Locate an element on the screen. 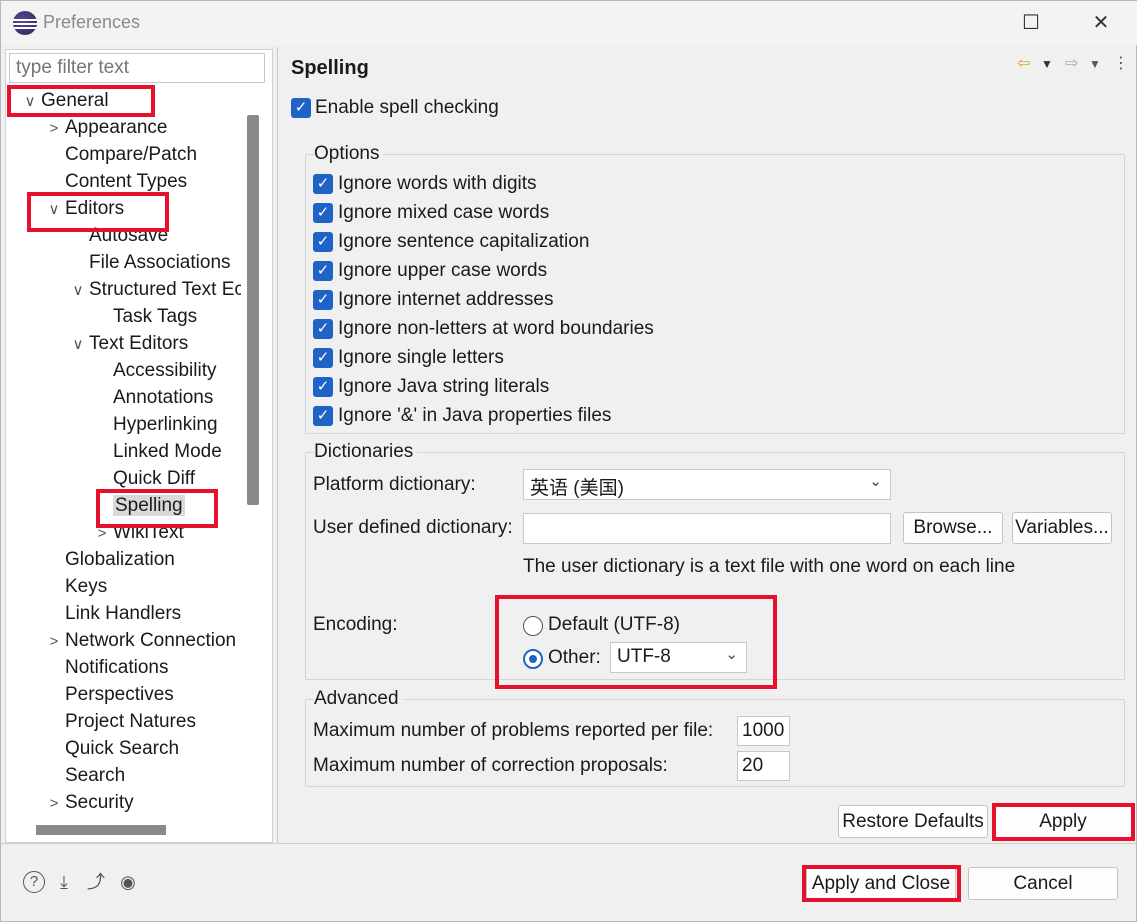 The height and width of the screenshot is (922, 1137). tree-item-compare-patch: Compare/Patch is located at coordinates (120, 154).